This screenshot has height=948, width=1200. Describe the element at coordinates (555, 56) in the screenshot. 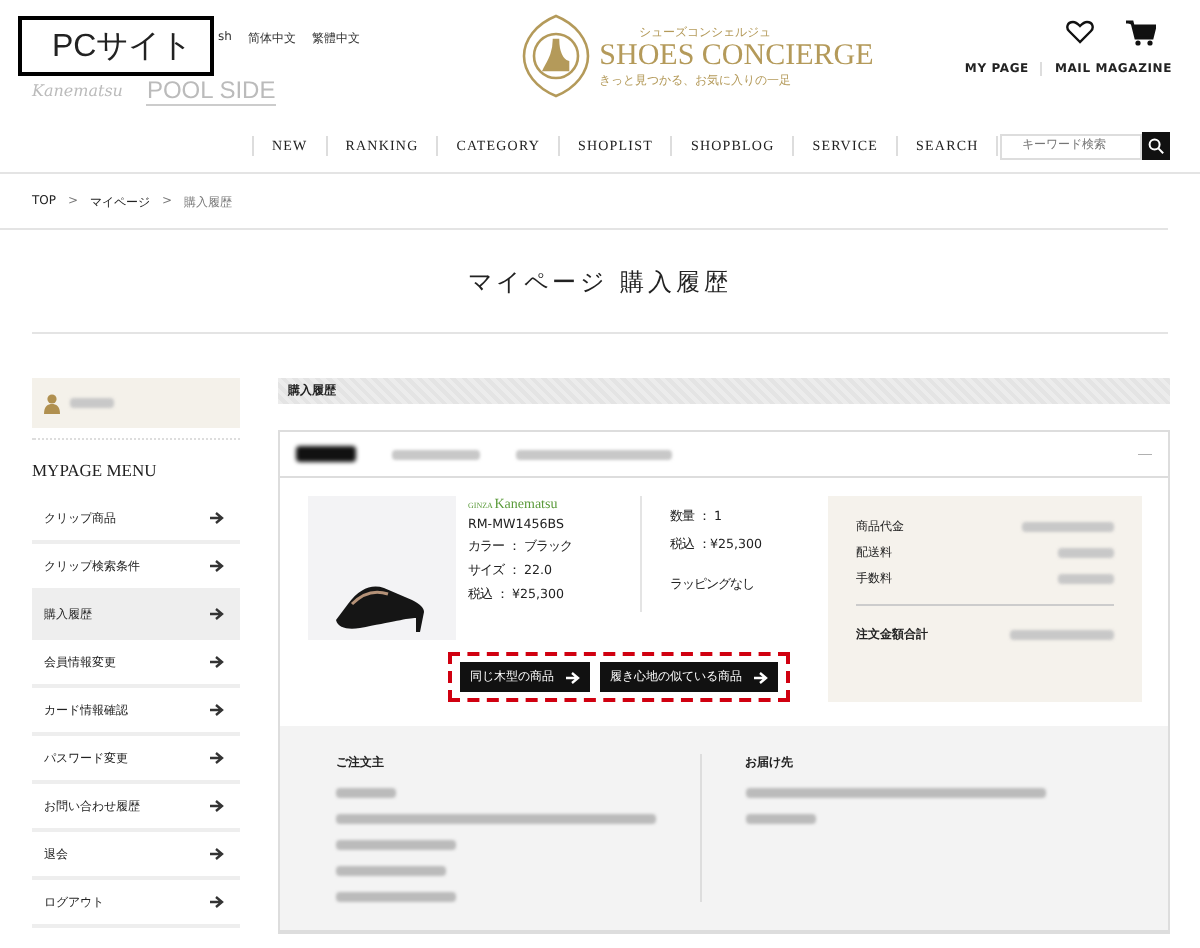

I see `ornament-shoe-logo-icon` at that location.